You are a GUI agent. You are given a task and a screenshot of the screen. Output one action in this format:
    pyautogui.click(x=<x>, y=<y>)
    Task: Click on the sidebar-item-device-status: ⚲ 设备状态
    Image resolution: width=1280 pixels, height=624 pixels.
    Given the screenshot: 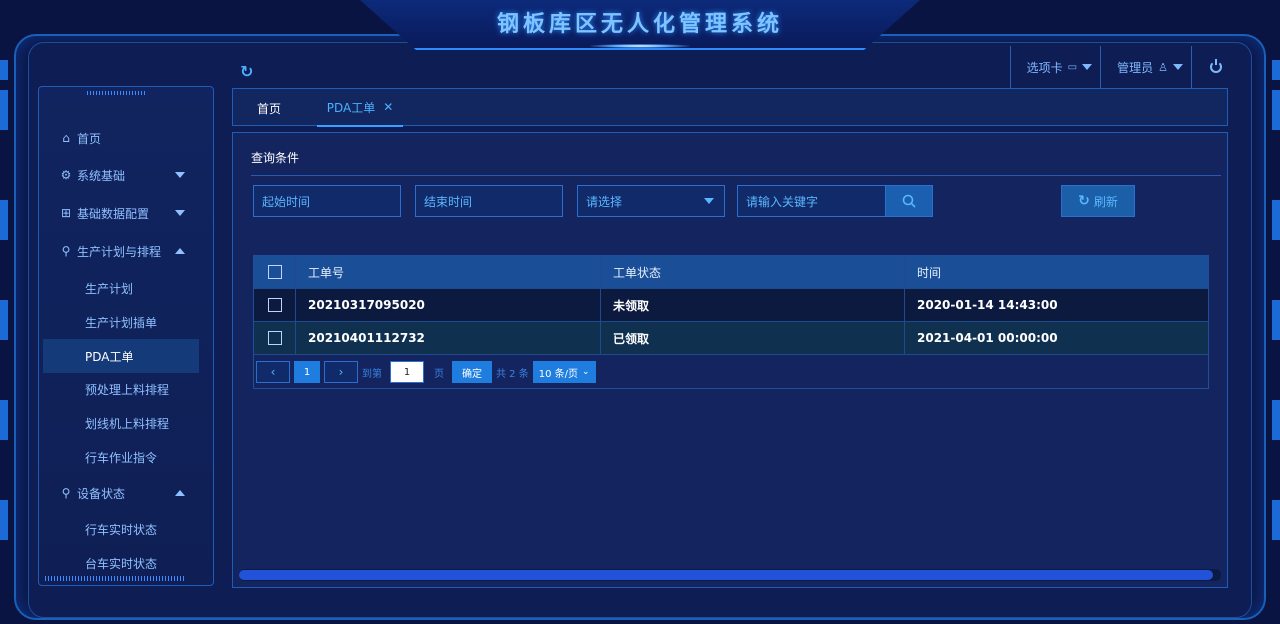 What is the action you would take?
    pyautogui.click(x=126, y=493)
    